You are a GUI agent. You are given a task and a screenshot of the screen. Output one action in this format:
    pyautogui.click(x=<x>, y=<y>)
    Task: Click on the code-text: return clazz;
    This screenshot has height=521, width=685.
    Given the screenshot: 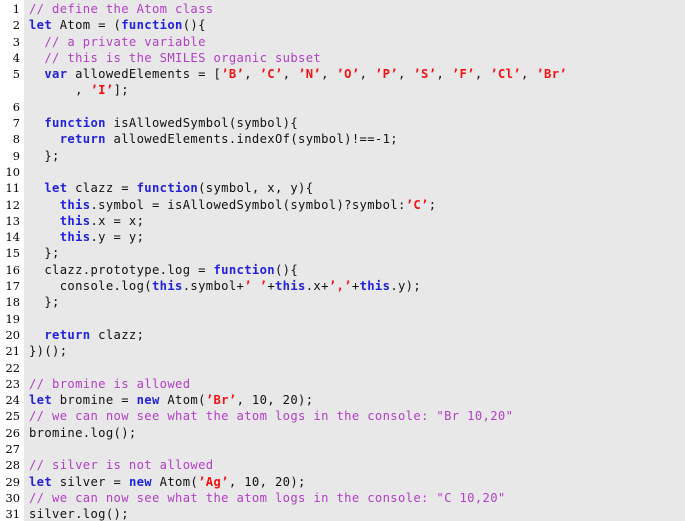 What is the action you would take?
    pyautogui.click(x=86, y=335)
    